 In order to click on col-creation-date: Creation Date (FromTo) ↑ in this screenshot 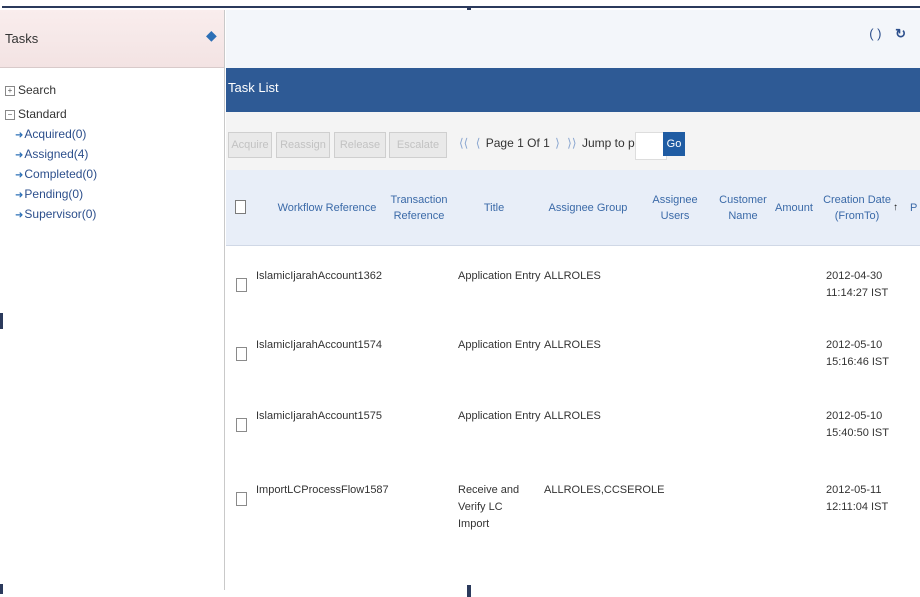, I will do `click(860, 207)`.